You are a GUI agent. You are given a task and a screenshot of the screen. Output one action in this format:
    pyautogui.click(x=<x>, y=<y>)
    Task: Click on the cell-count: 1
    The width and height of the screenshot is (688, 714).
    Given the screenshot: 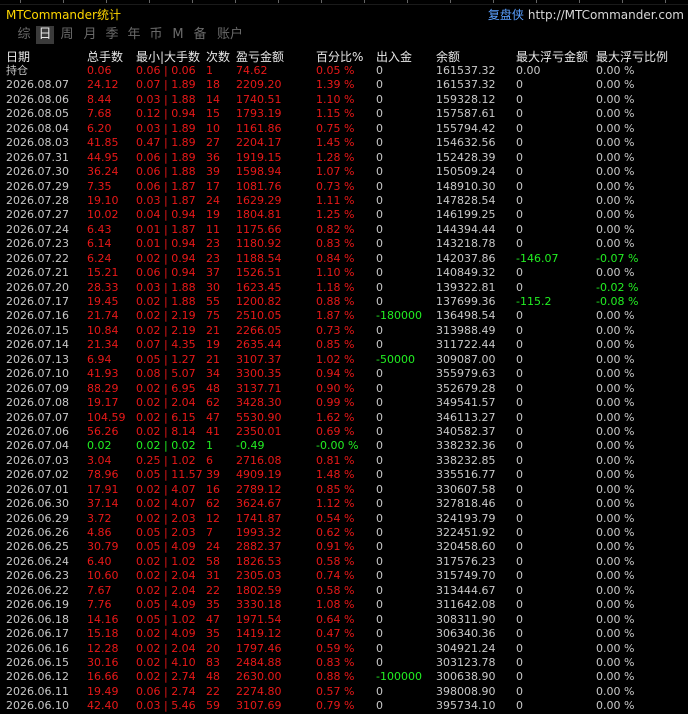 What is the action you would take?
    pyautogui.click(x=209, y=70)
    